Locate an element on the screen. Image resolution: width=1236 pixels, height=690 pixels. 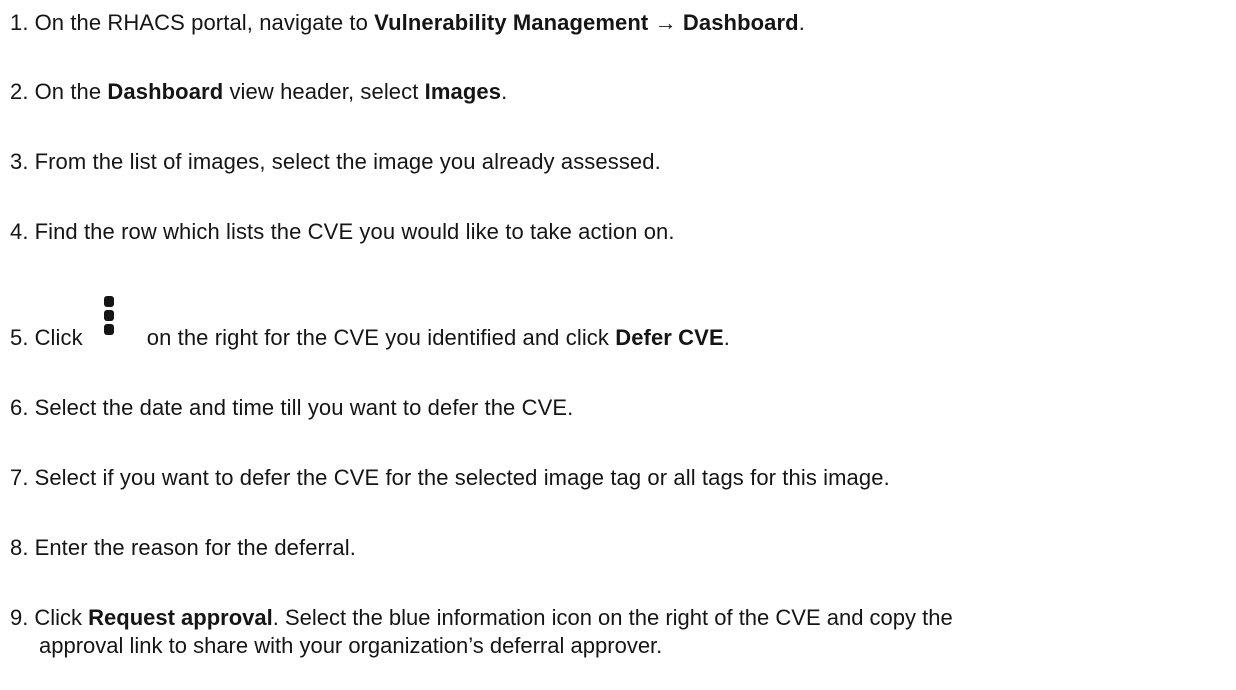
step-text: On the RHACS portal, navigate to is located at coordinates (204, 22).